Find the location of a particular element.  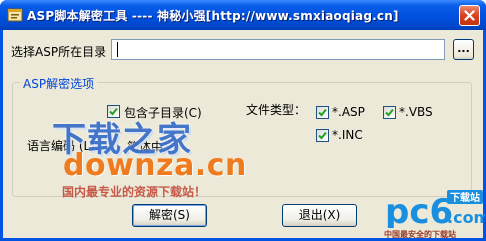

close-button is located at coordinates (469, 15).